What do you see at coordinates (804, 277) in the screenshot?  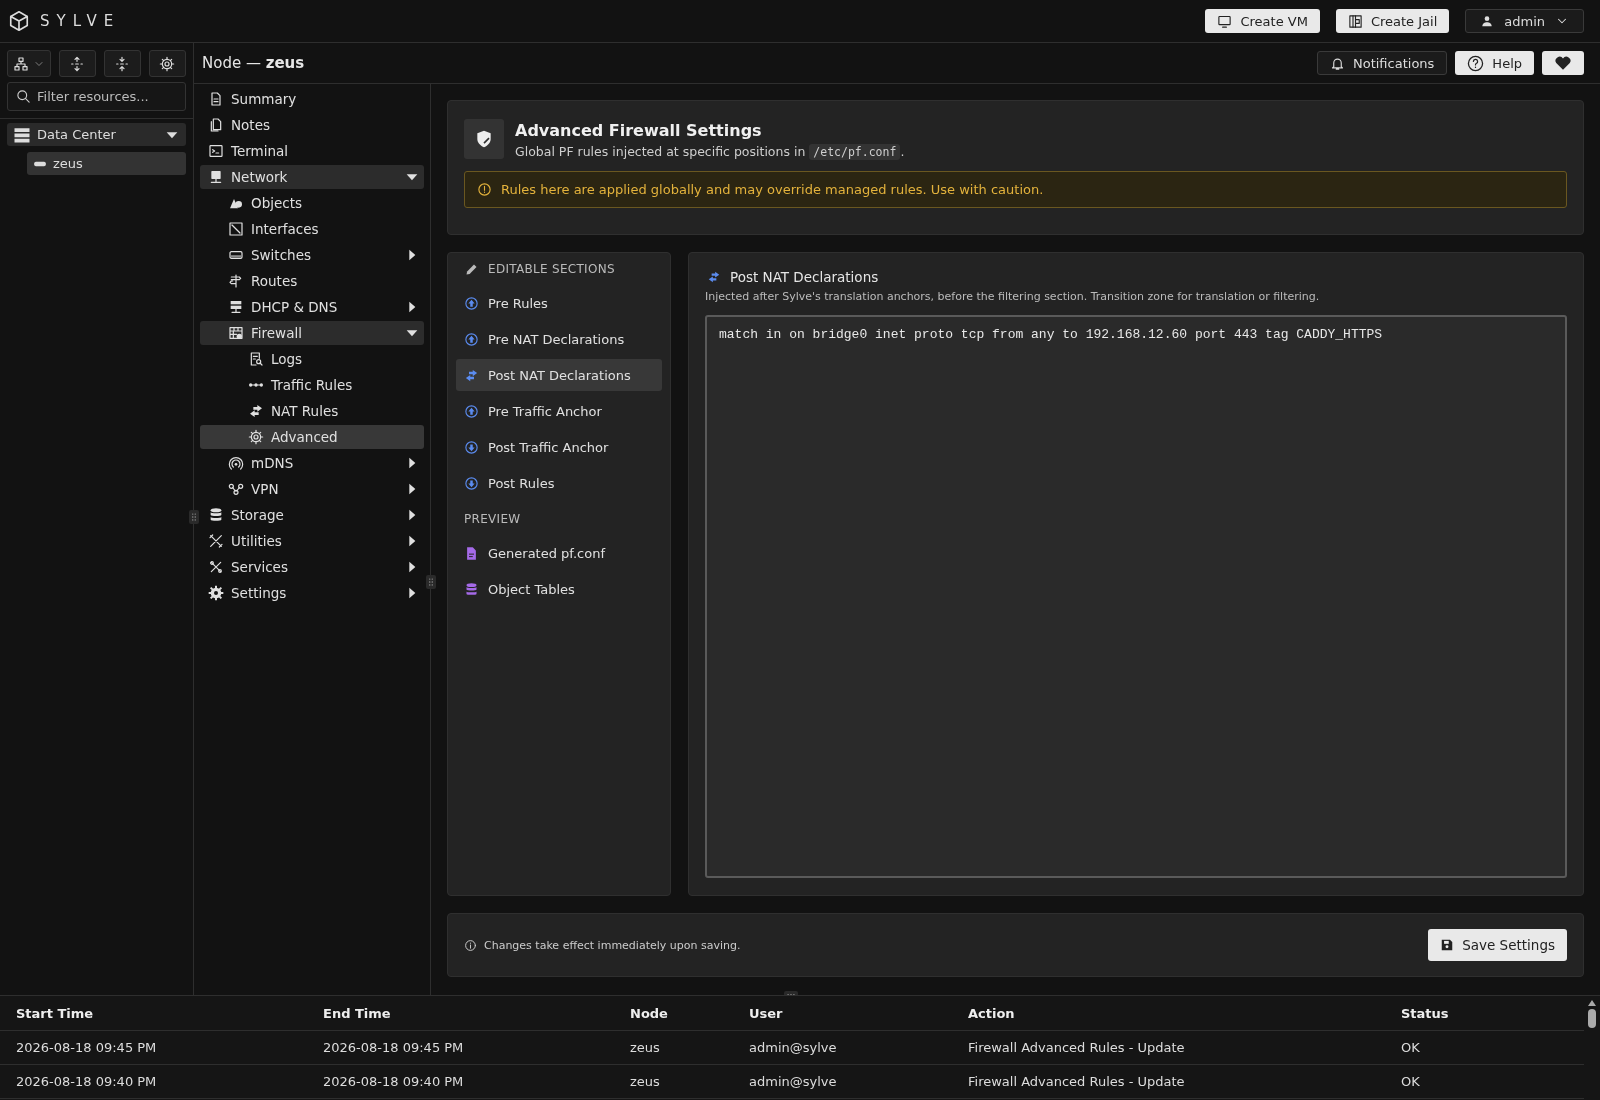 I see `editor-title: Post NAT Declarations` at bounding box center [804, 277].